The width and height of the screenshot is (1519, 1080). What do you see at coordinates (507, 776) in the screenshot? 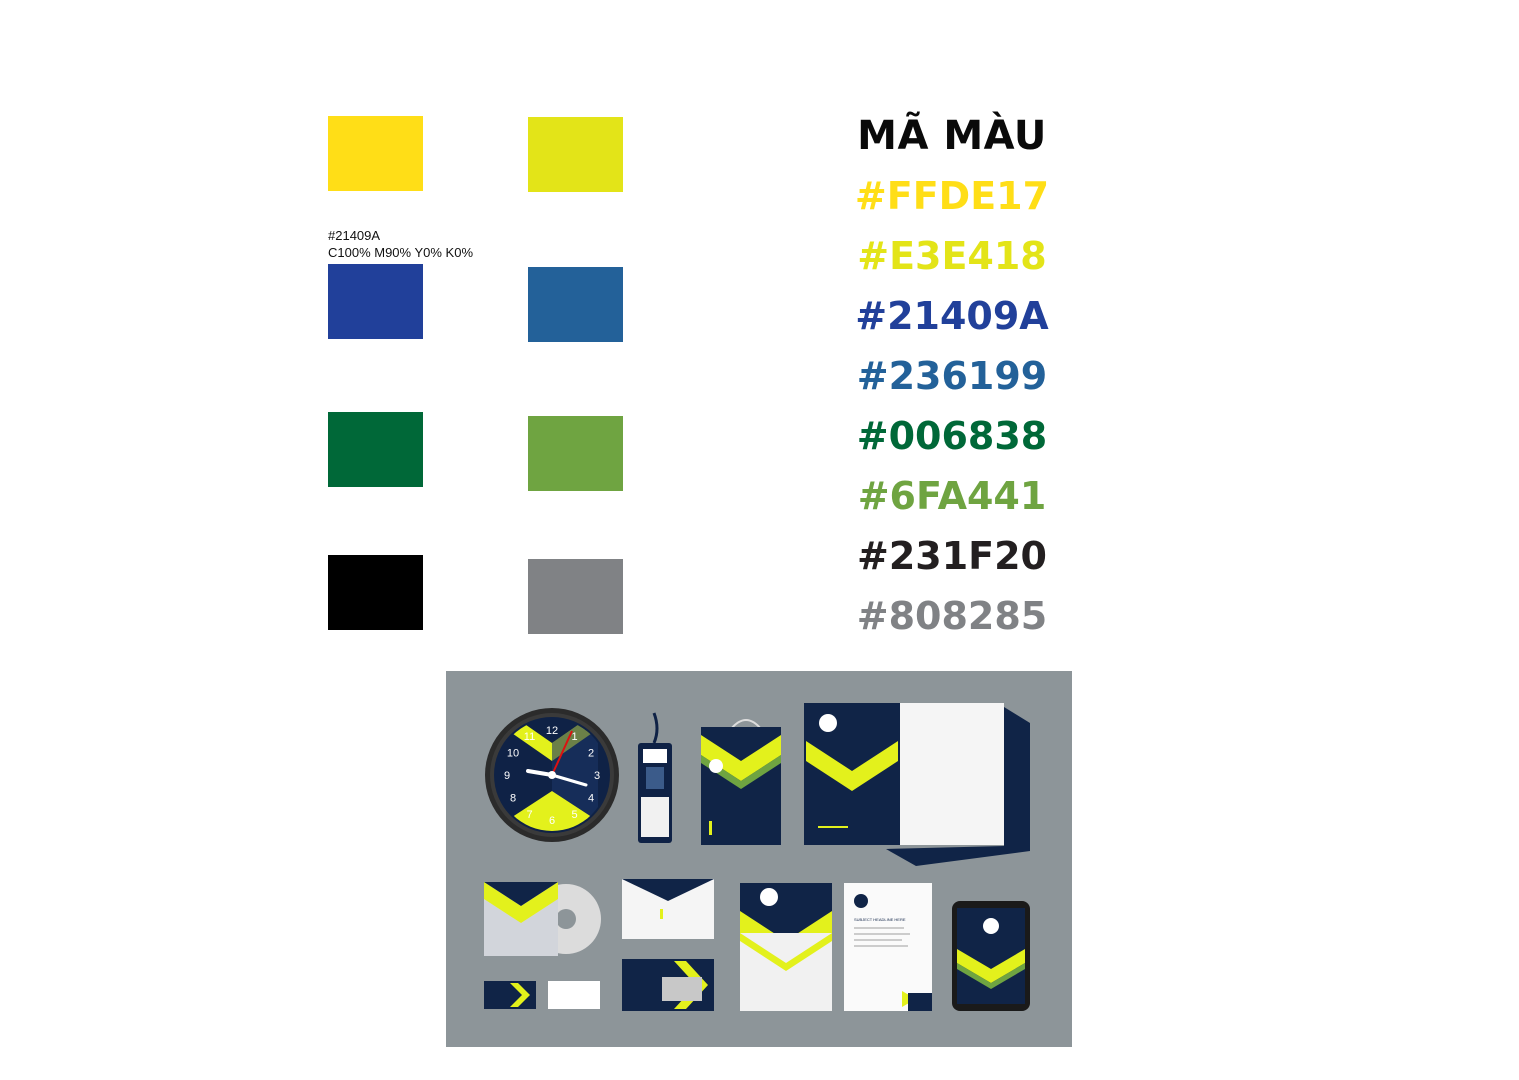
I see `clock-number: 9` at bounding box center [507, 776].